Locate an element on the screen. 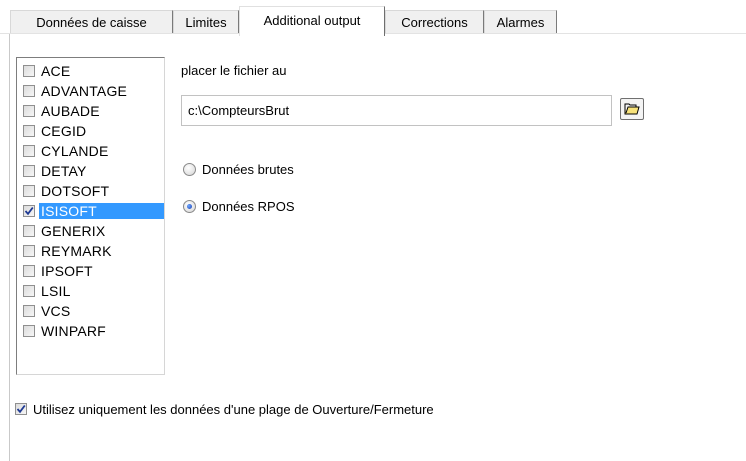 This screenshot has height=461, width=746. list-item-label: IPSOFT is located at coordinates (67, 271).